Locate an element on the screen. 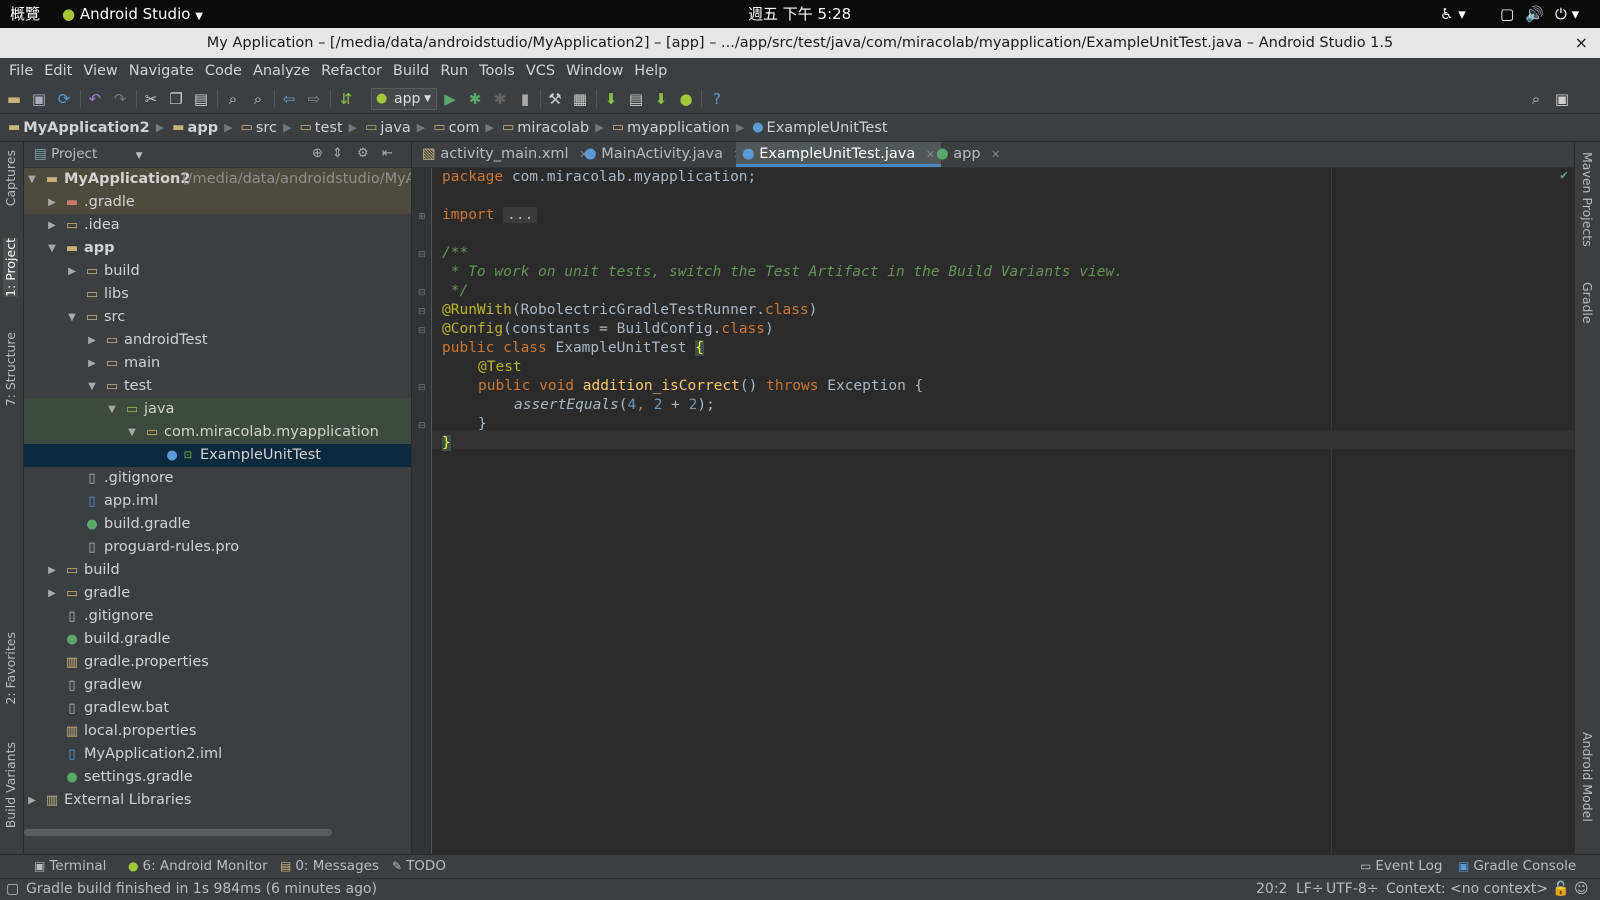 The width and height of the screenshot is (1600, 900). tree-item-package: ▼ ▭ com.miracolab.myapplication is located at coordinates (217, 432).